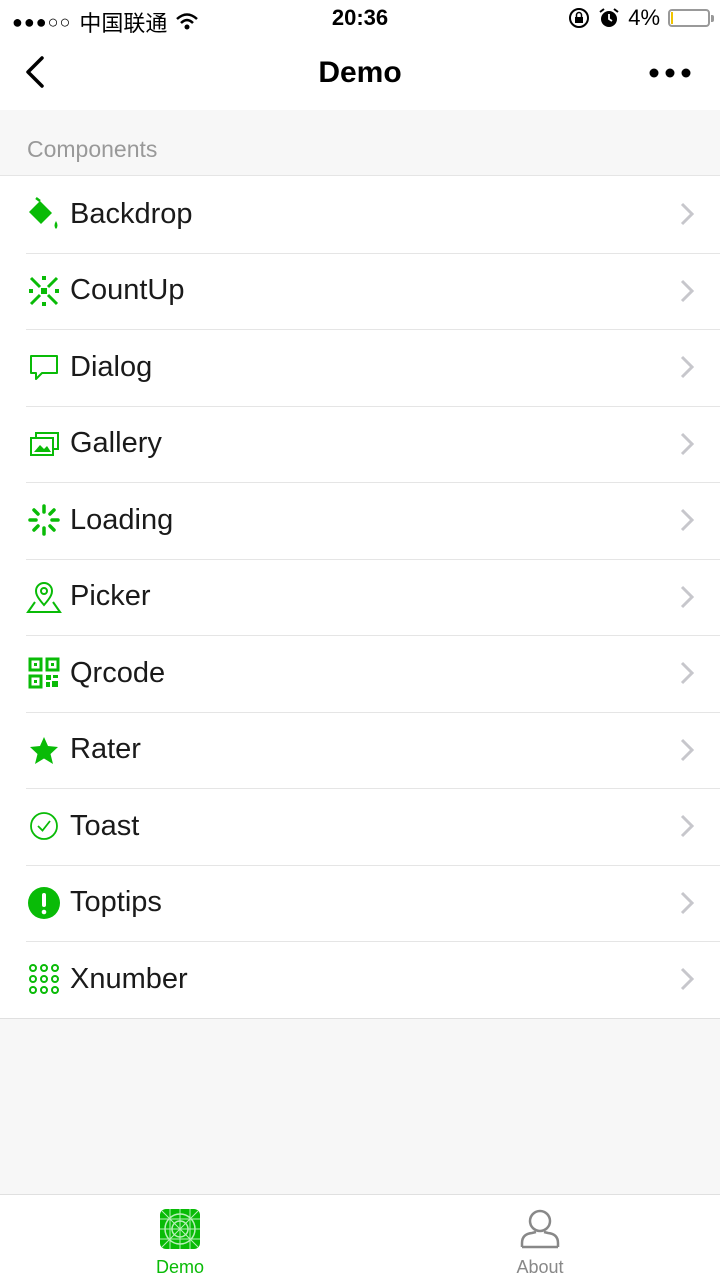 The height and width of the screenshot is (1280, 720). I want to click on navigation-bar: Demo, so click(360, 74).